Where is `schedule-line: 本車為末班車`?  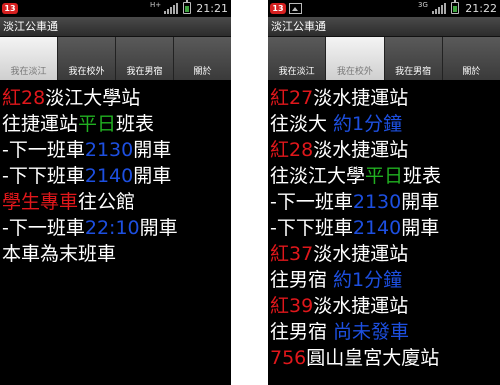
schedule-line: 本車為末班車 is located at coordinates (116, 254).